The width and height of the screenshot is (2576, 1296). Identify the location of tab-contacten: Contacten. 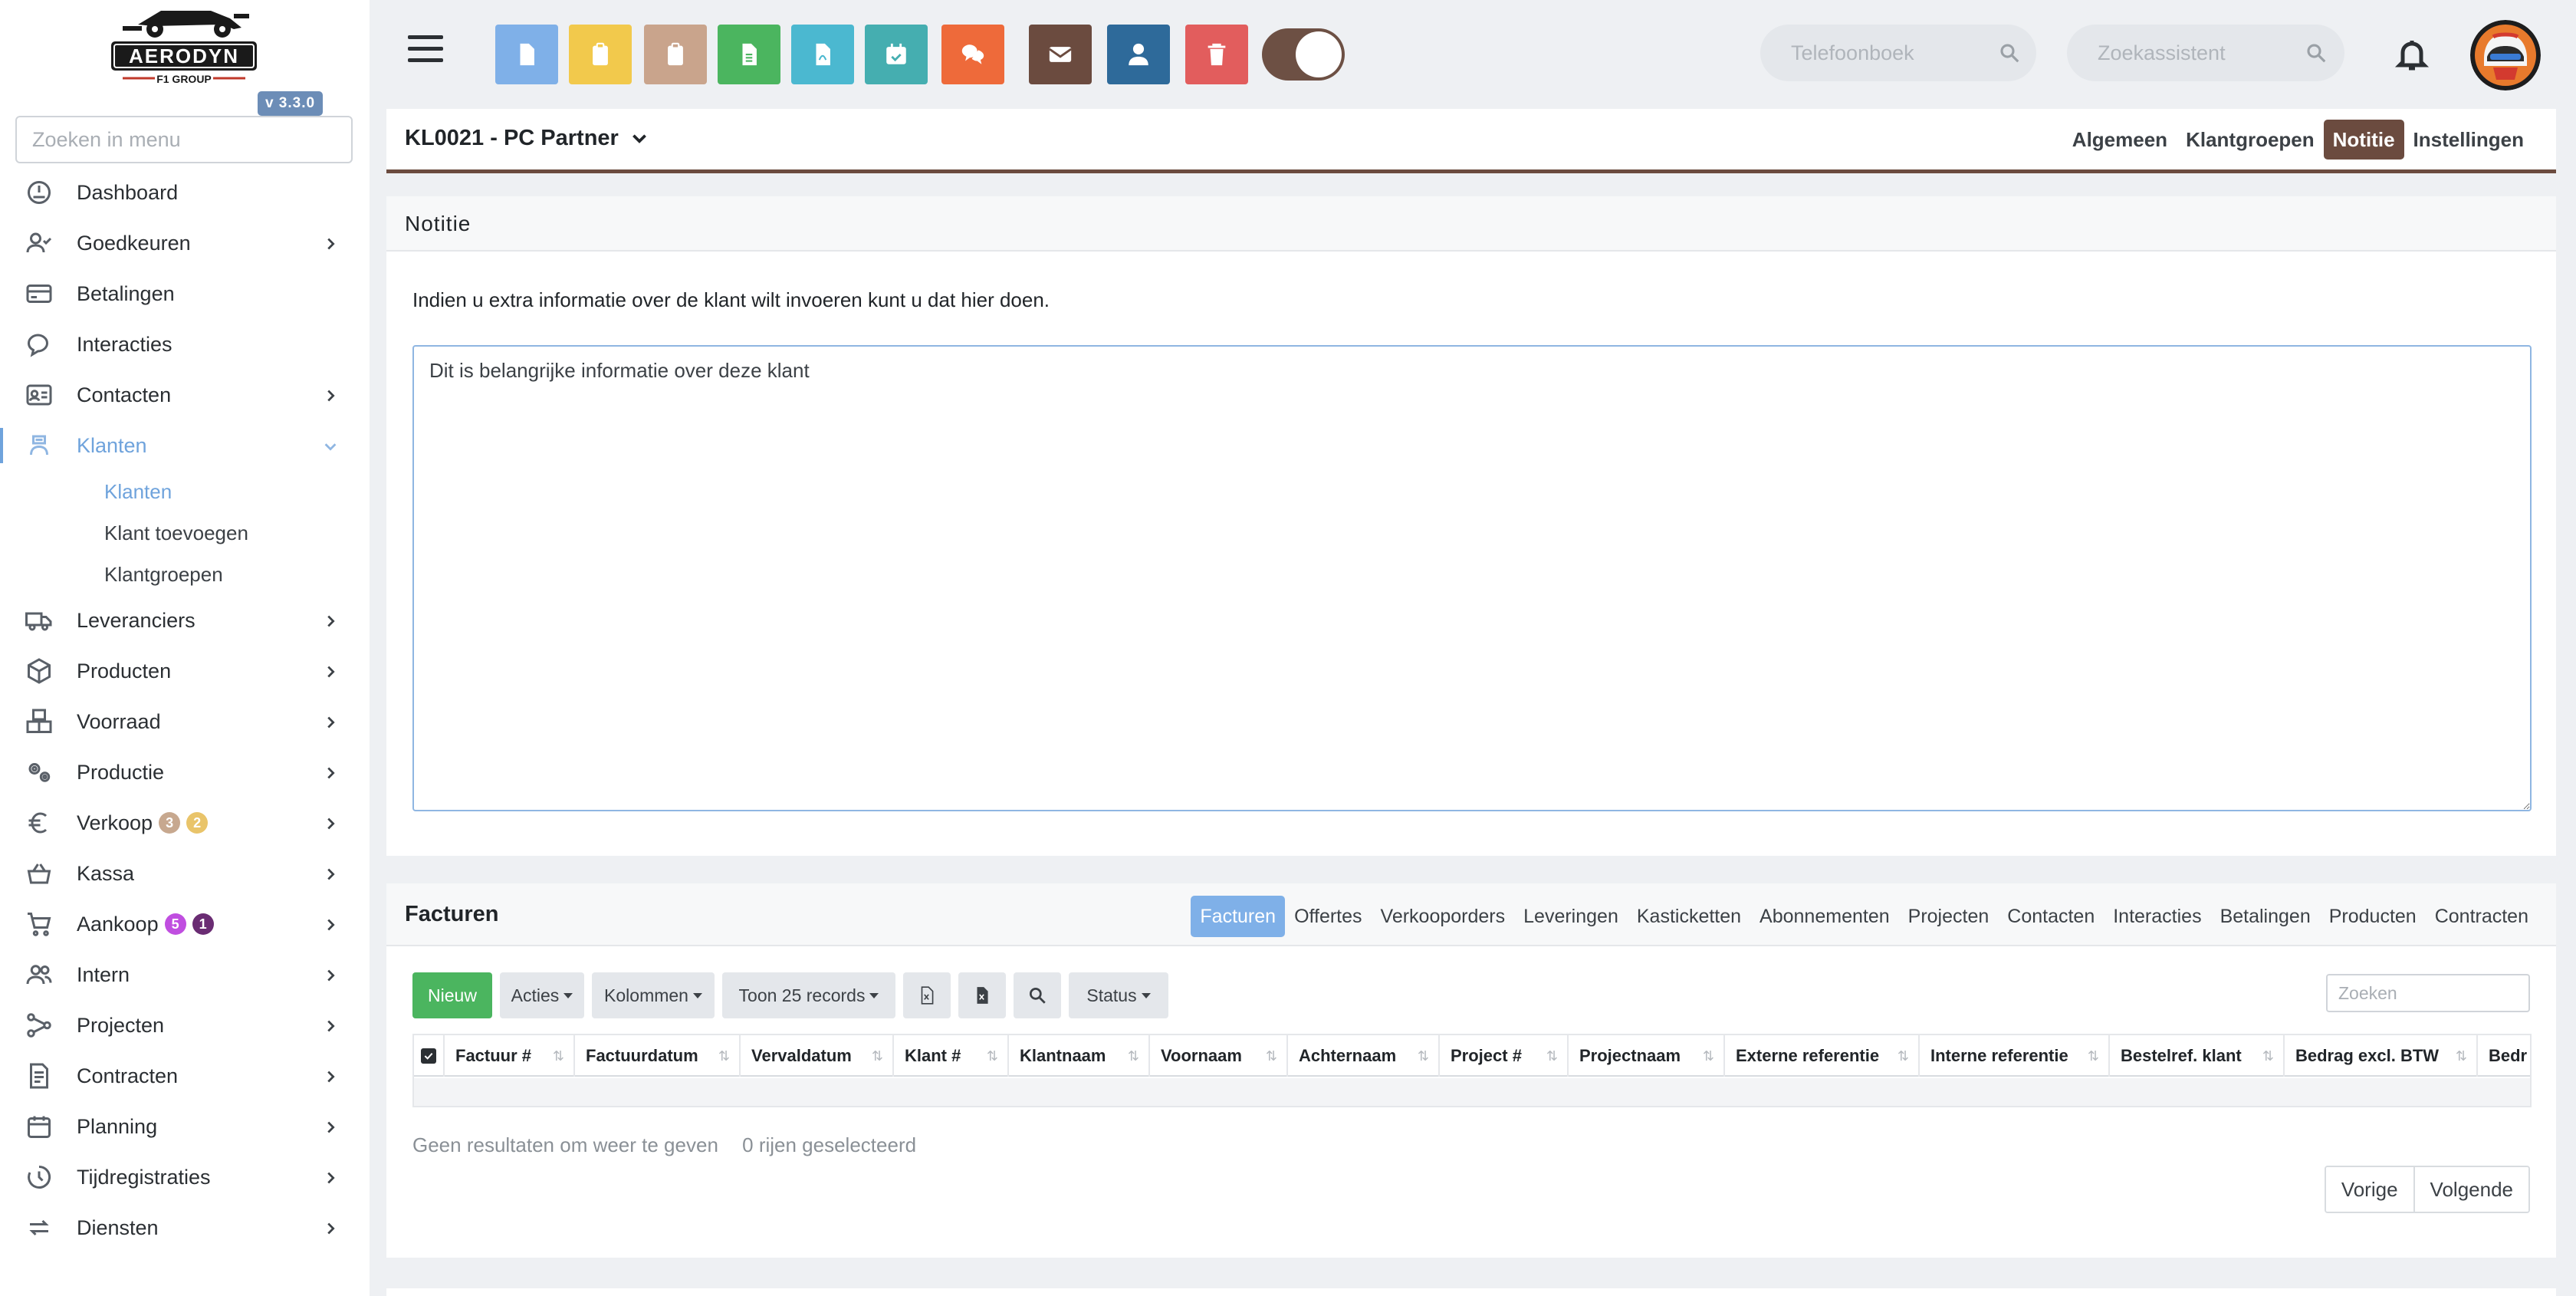
(2051, 916).